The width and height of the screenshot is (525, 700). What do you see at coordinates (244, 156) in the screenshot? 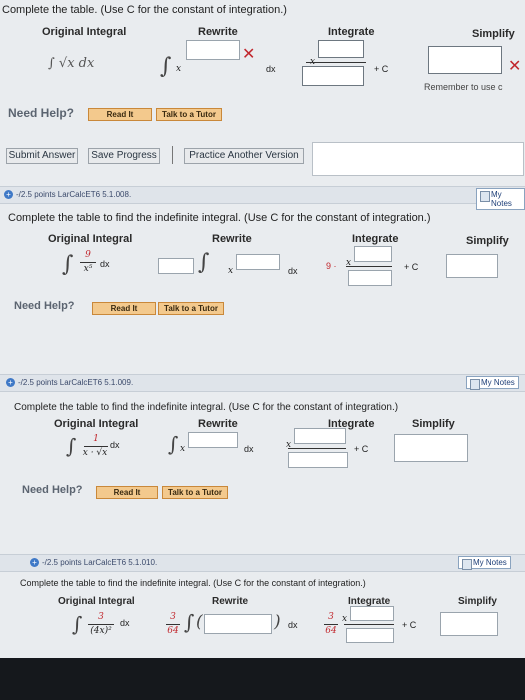
I see `practice-another-version-button: Practice Another Version` at bounding box center [244, 156].